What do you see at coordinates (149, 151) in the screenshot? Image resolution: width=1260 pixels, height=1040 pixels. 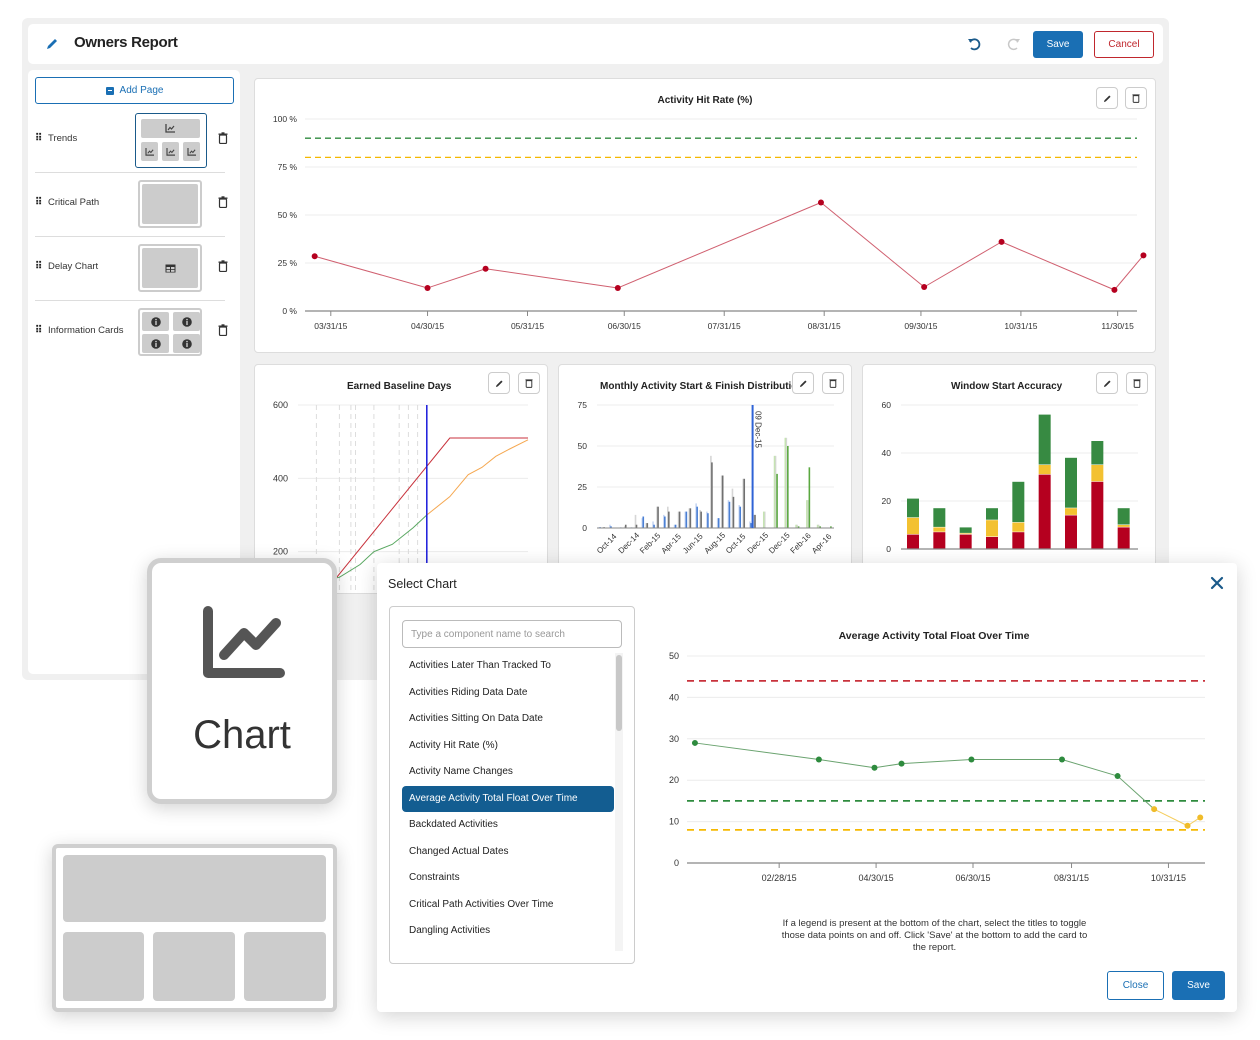 I see `chart-icon` at bounding box center [149, 151].